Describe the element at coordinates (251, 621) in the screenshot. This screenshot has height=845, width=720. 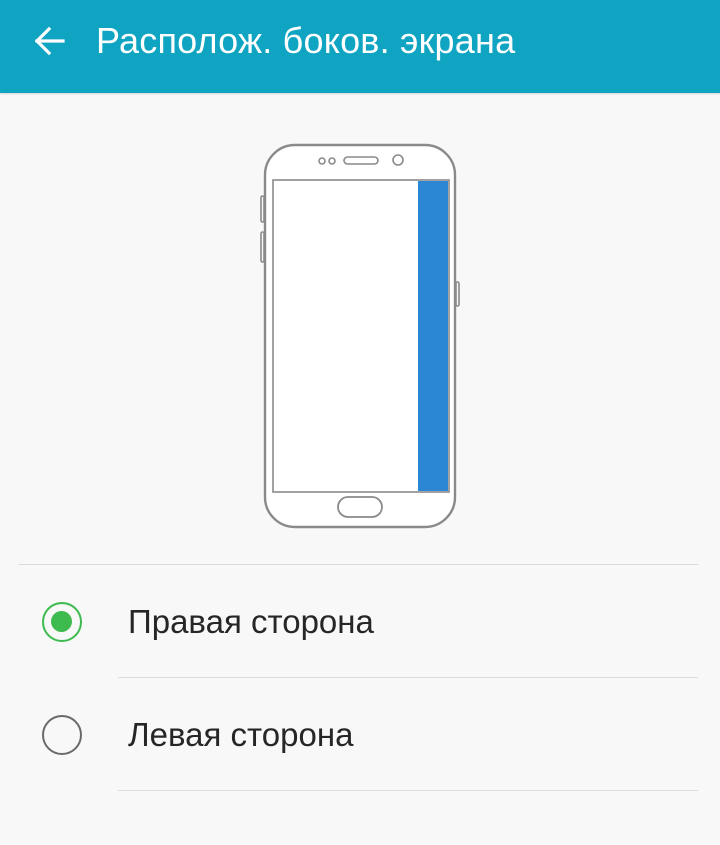
I see `option-label-right-side: Правая сторона` at that location.